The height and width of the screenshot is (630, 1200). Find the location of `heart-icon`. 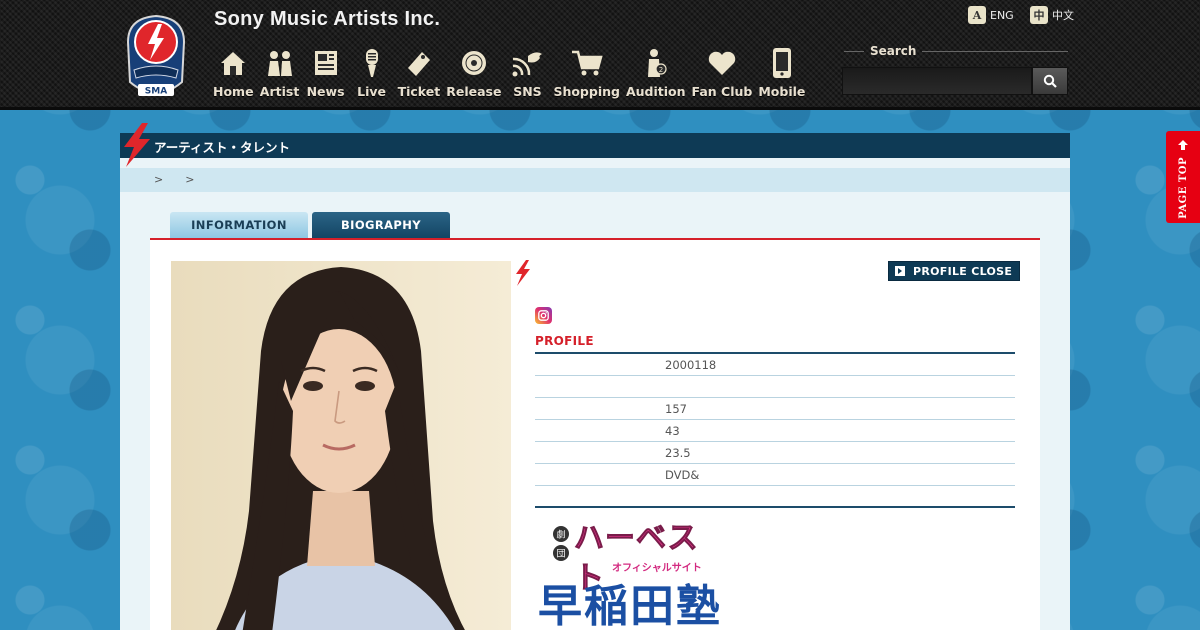

heart-icon is located at coordinates (722, 63).